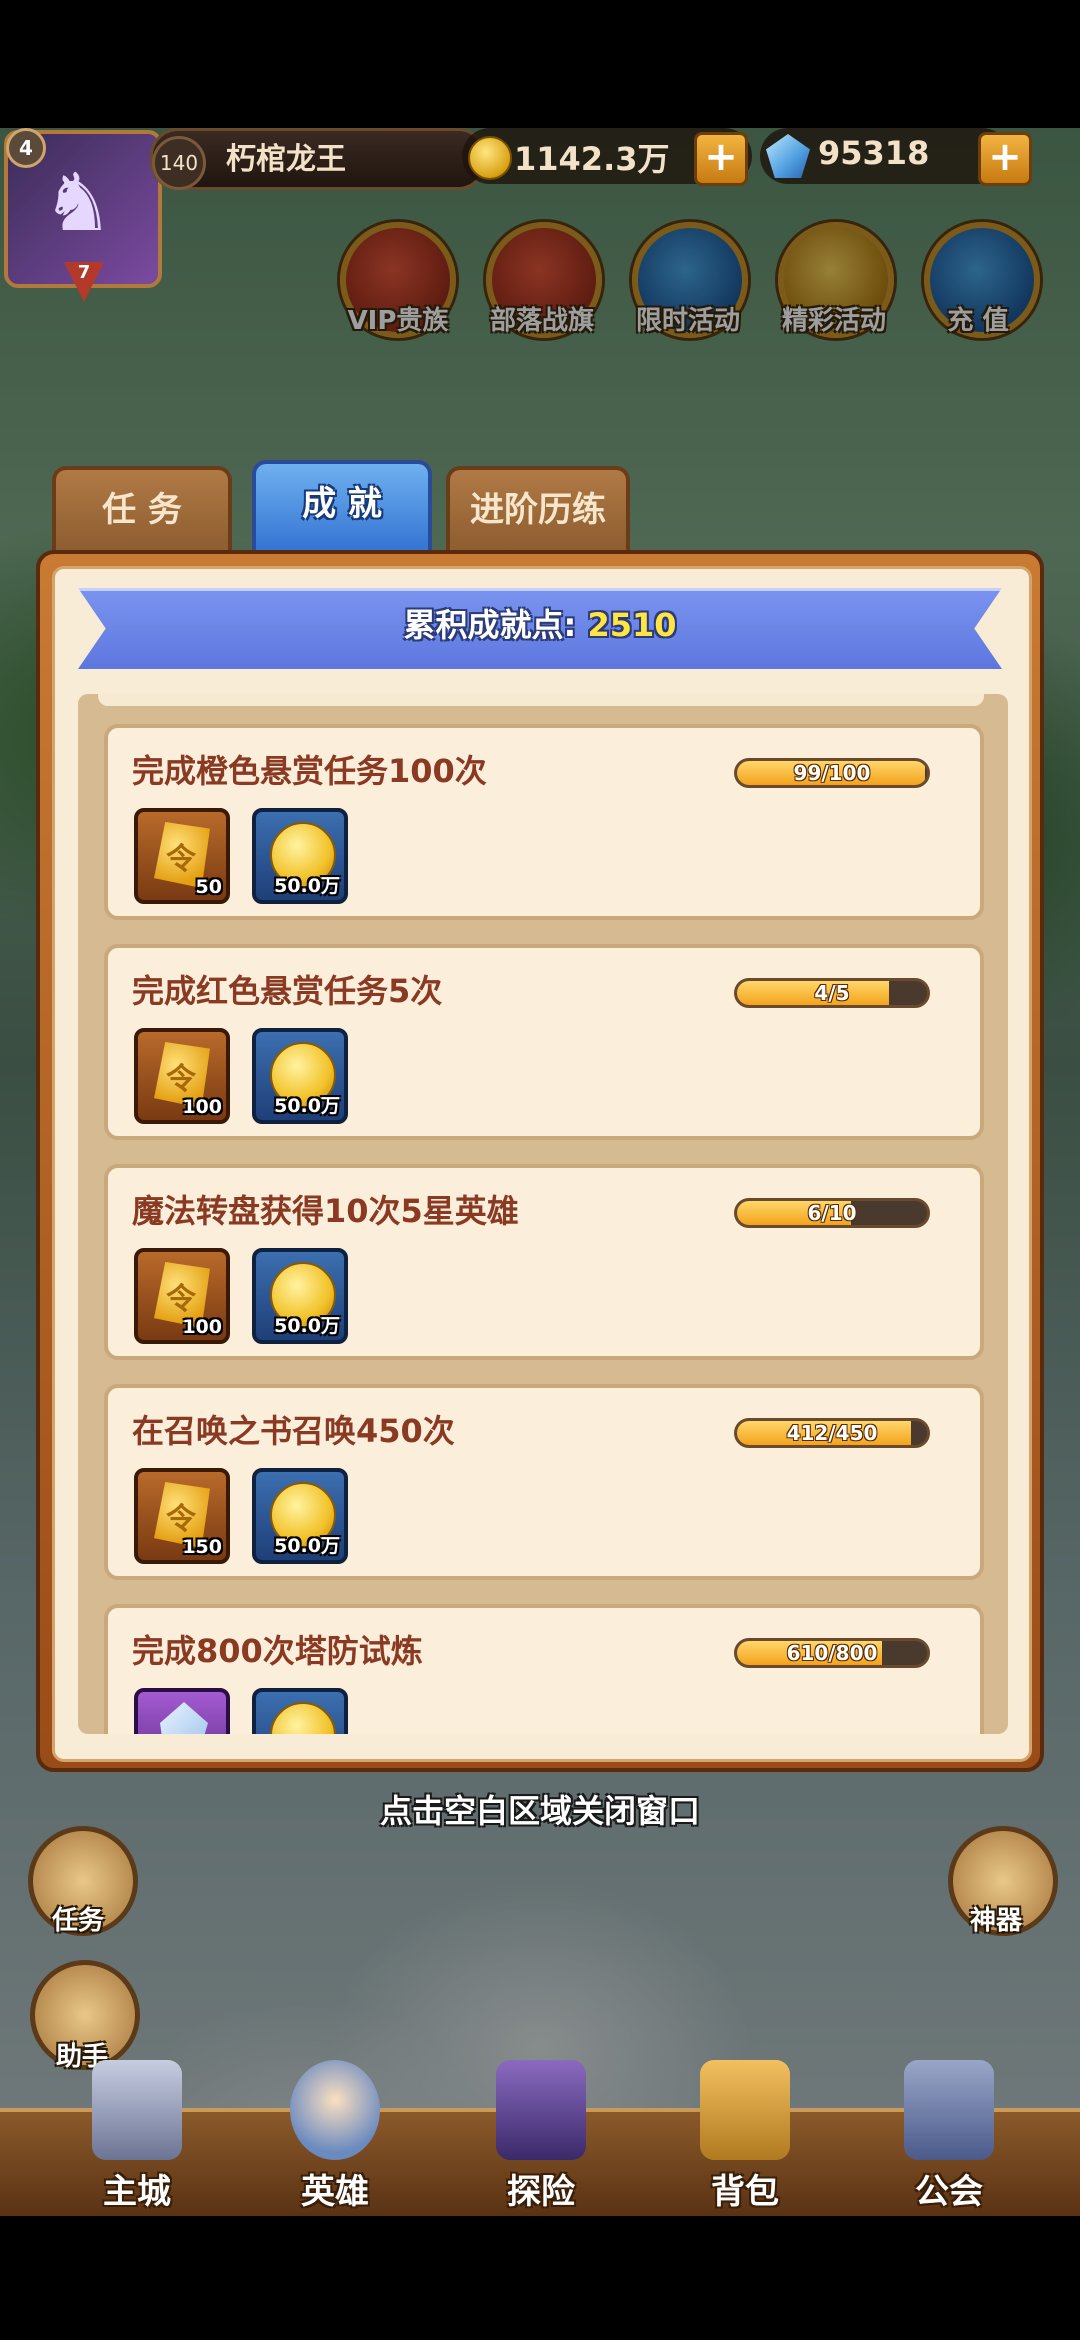  I want to click on progress-text: 4/5, so click(832, 993).